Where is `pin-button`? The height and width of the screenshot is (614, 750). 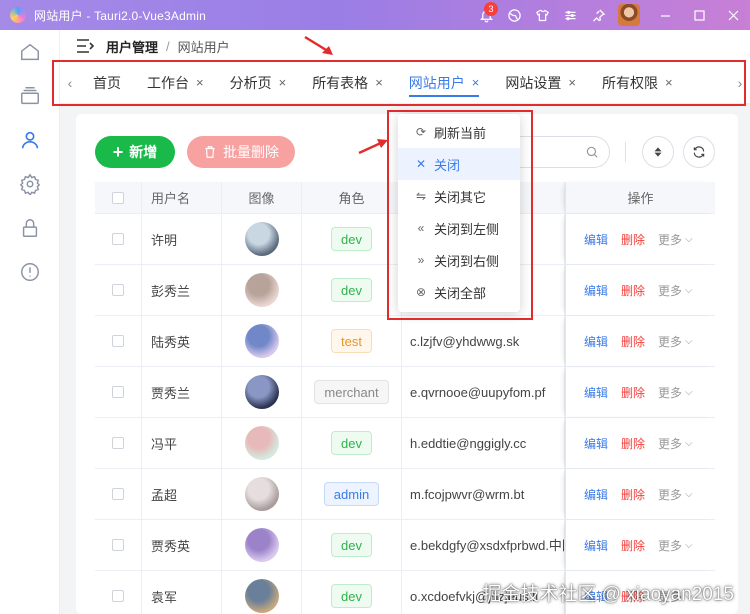 pin-button is located at coordinates (598, 15).